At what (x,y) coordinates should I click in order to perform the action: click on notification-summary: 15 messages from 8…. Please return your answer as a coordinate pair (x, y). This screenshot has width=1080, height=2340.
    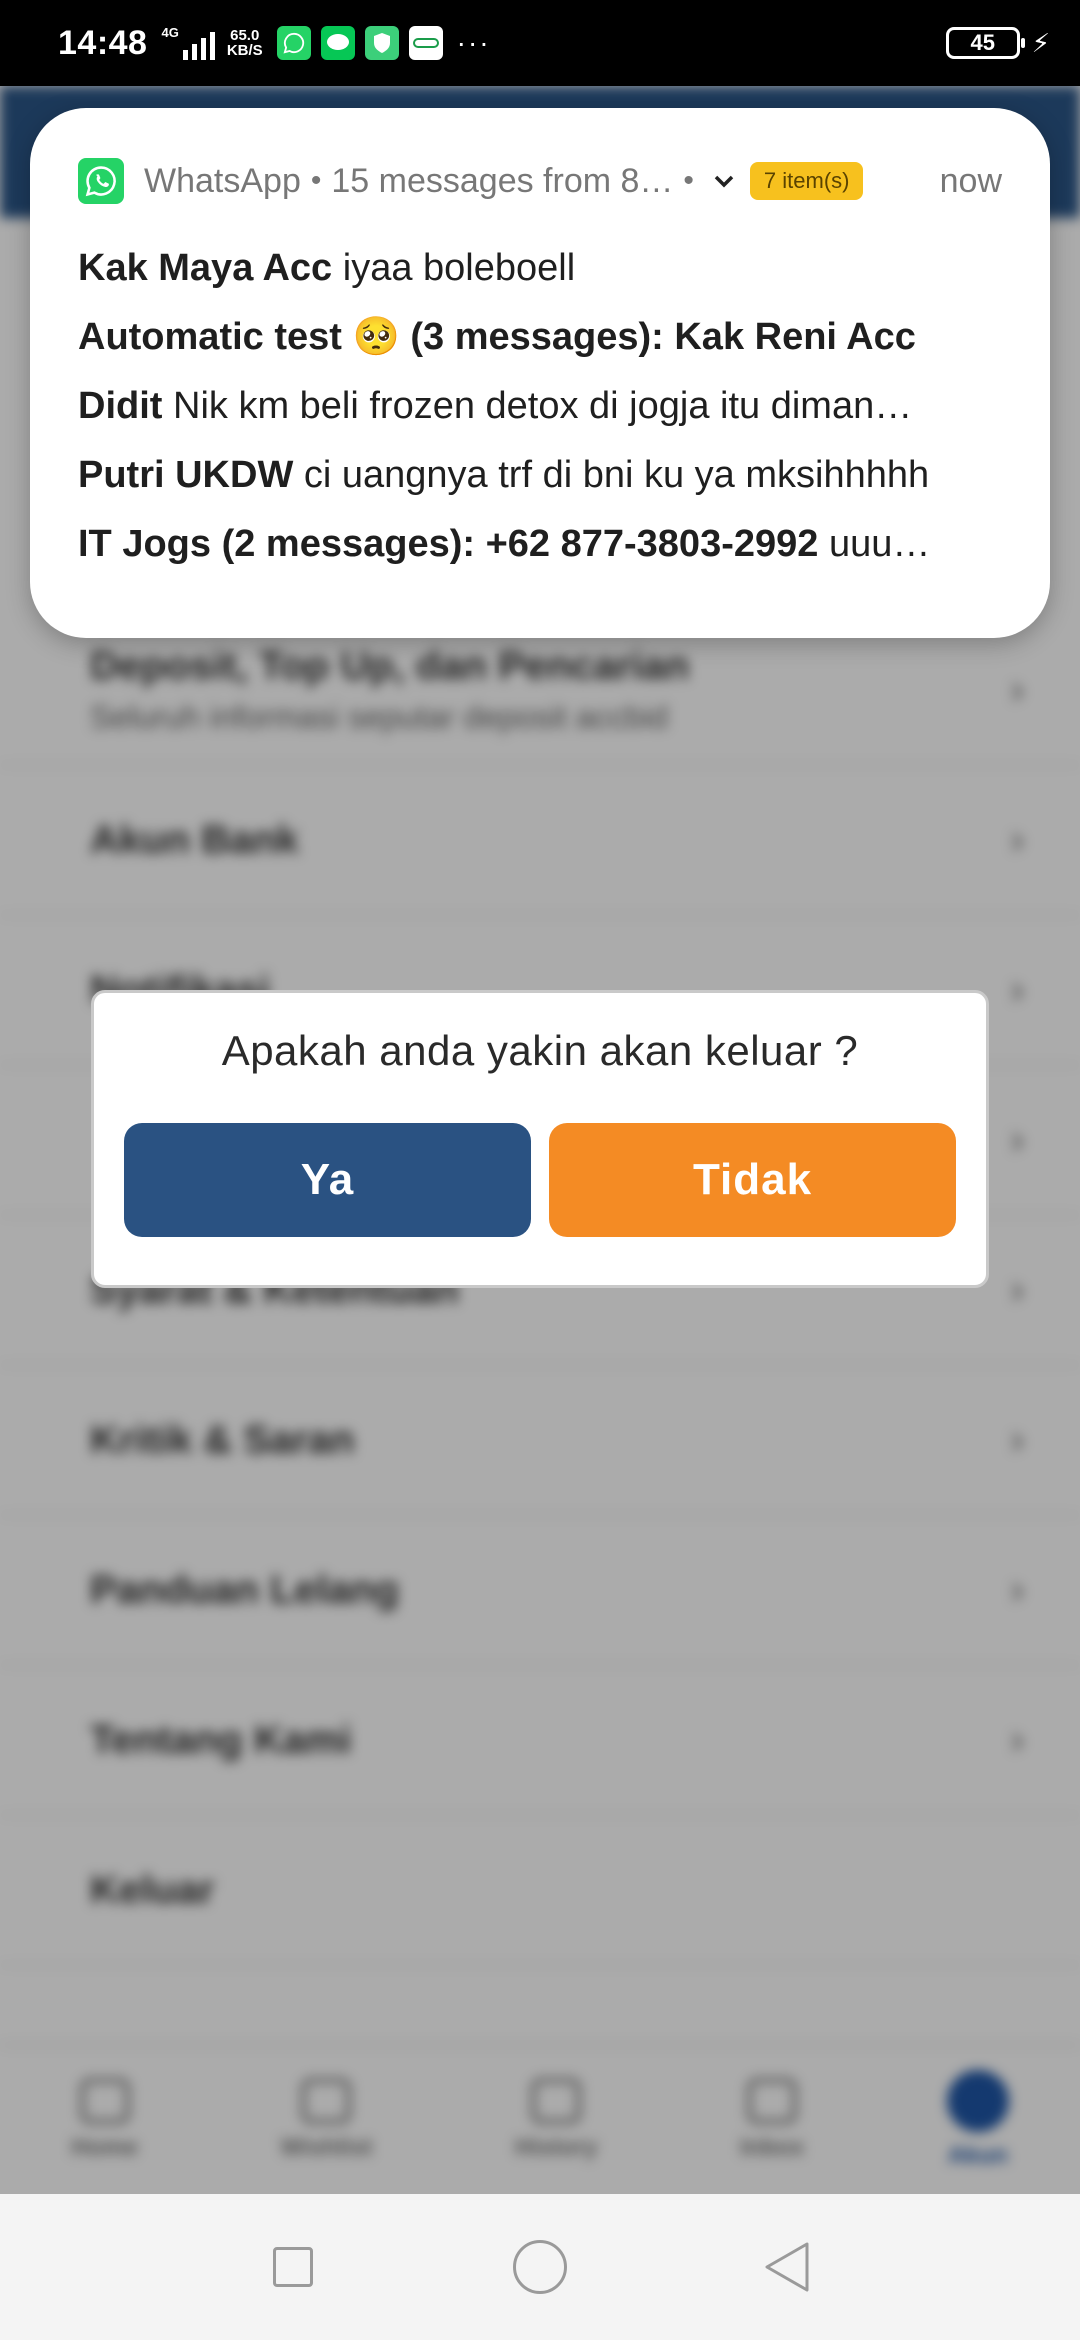
    Looking at the image, I should click on (502, 180).